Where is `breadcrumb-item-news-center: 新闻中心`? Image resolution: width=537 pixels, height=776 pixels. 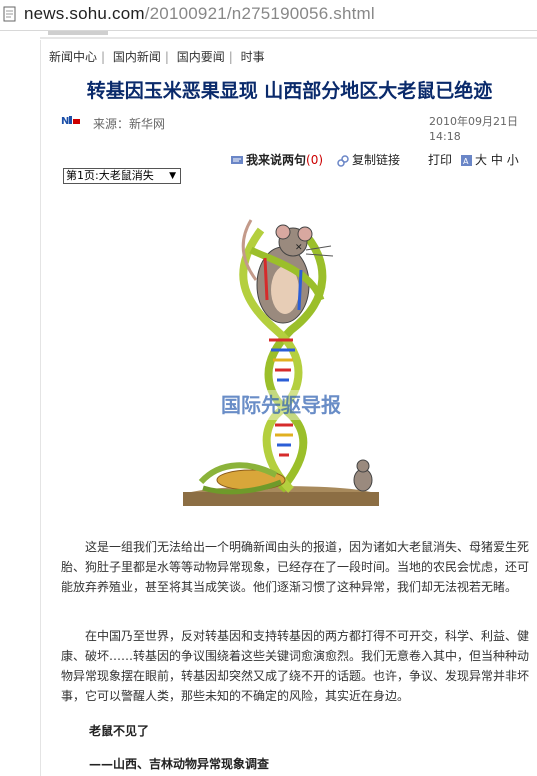
breadcrumb-item-news-center: 新闻中心 is located at coordinates (73, 57).